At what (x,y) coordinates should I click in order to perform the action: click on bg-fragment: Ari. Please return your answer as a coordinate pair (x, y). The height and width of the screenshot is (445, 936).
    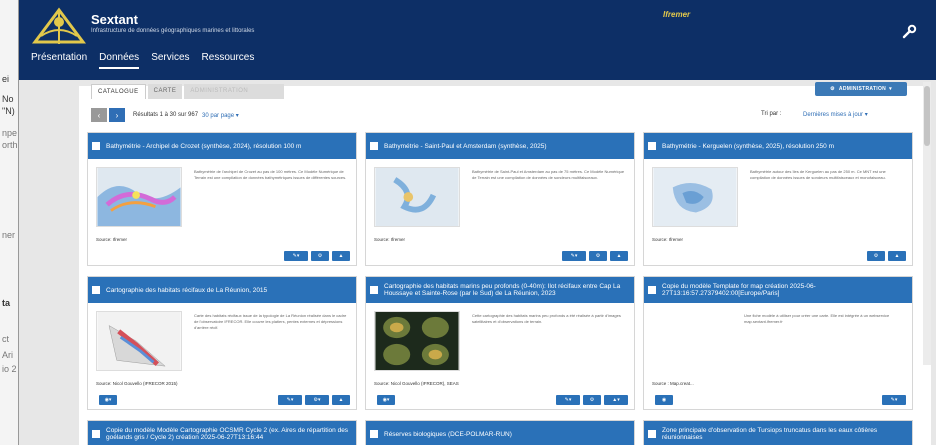
    Looking at the image, I should click on (7, 355).